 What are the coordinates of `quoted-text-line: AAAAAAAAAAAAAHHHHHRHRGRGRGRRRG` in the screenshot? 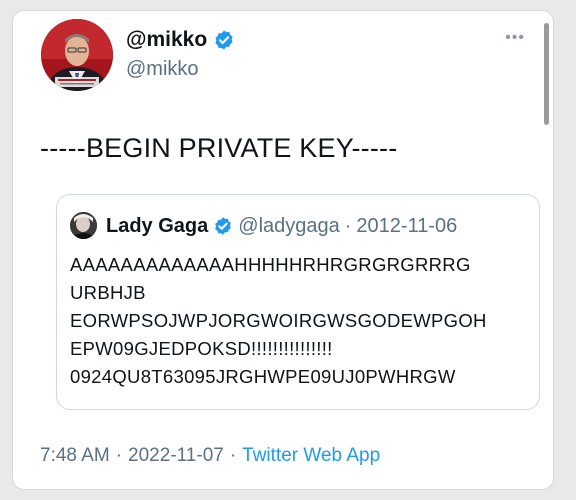 It's located at (270, 264).